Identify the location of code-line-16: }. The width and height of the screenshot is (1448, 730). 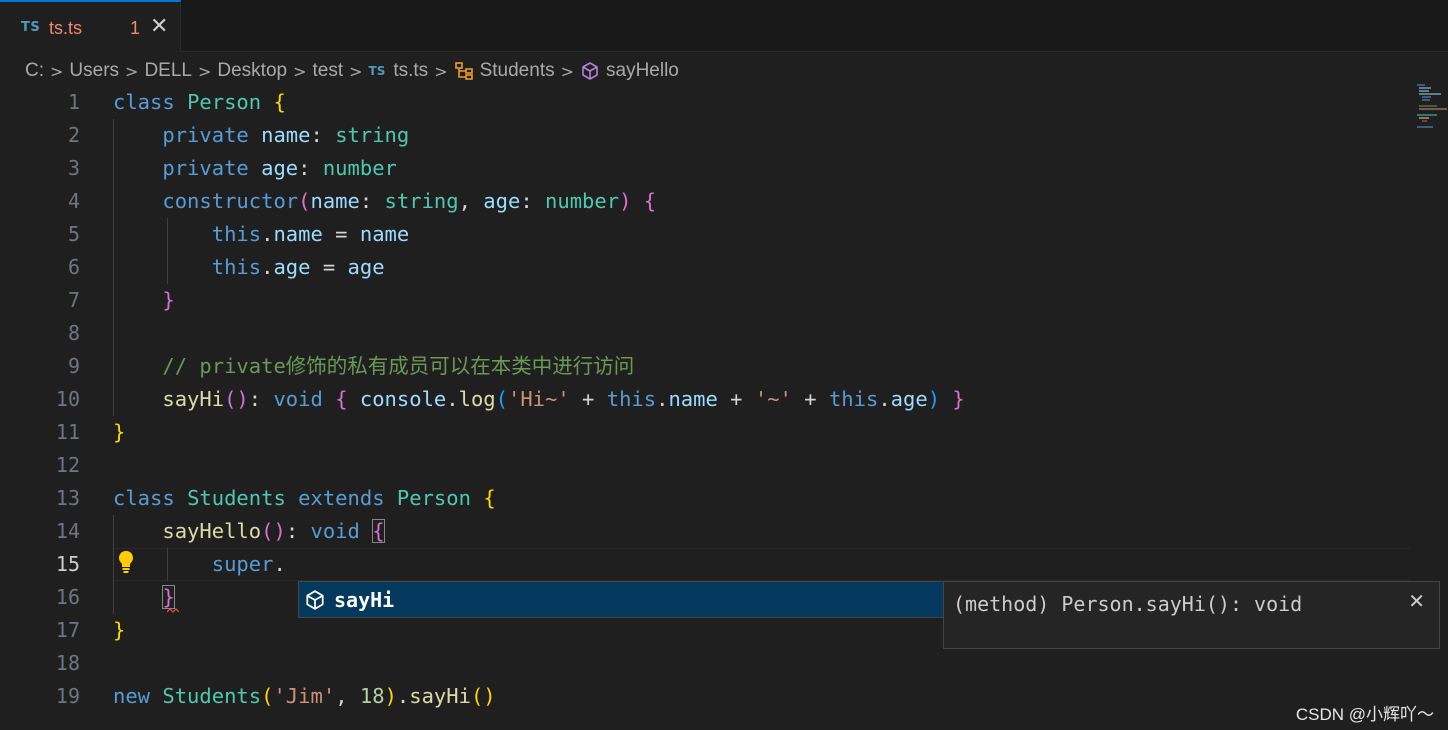
(168, 597).